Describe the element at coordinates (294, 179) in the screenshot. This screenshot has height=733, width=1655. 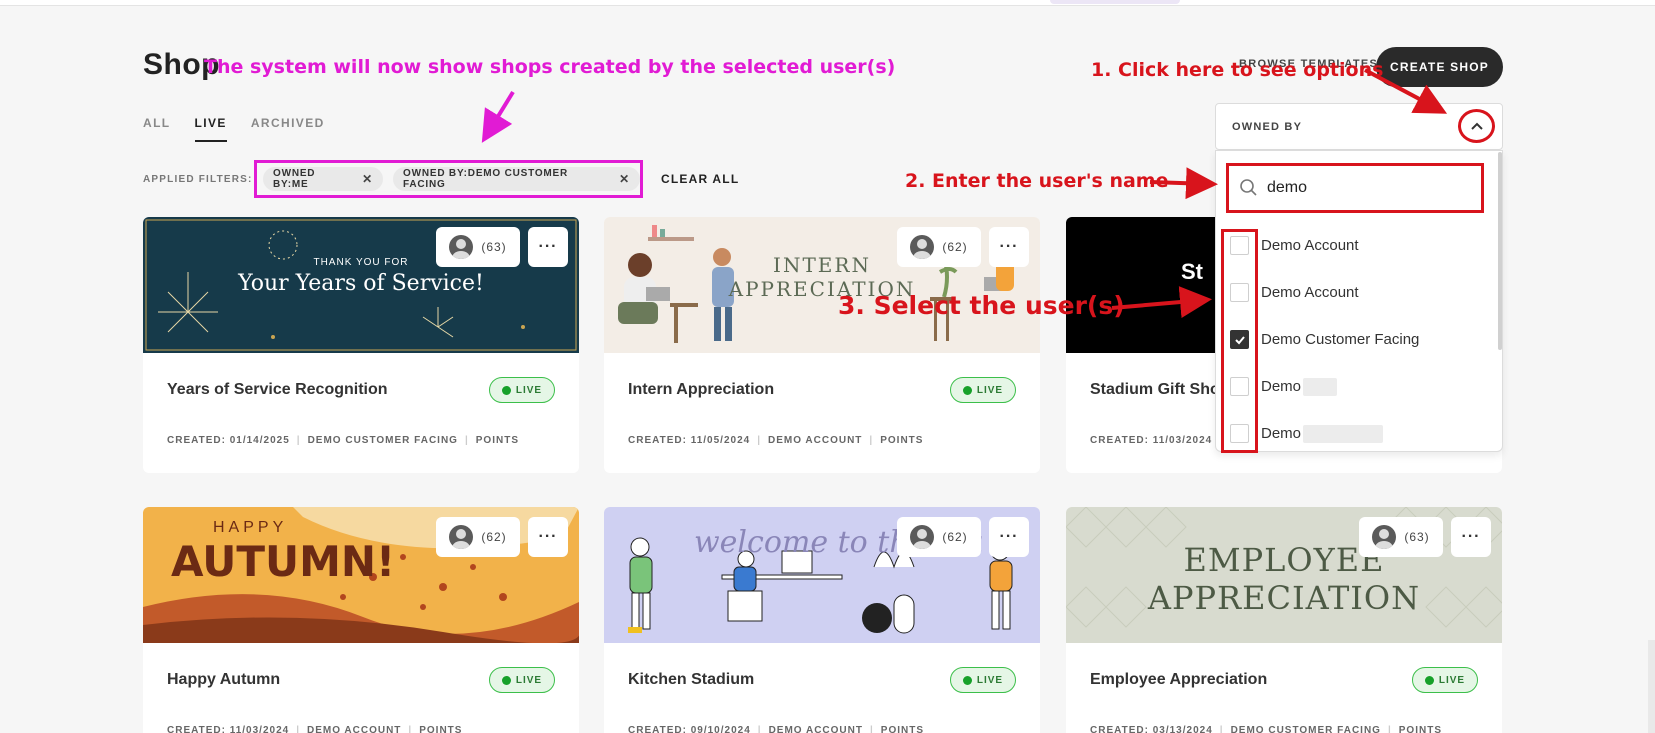
I see `filter-chip-label: OWNED BY:ME` at that location.